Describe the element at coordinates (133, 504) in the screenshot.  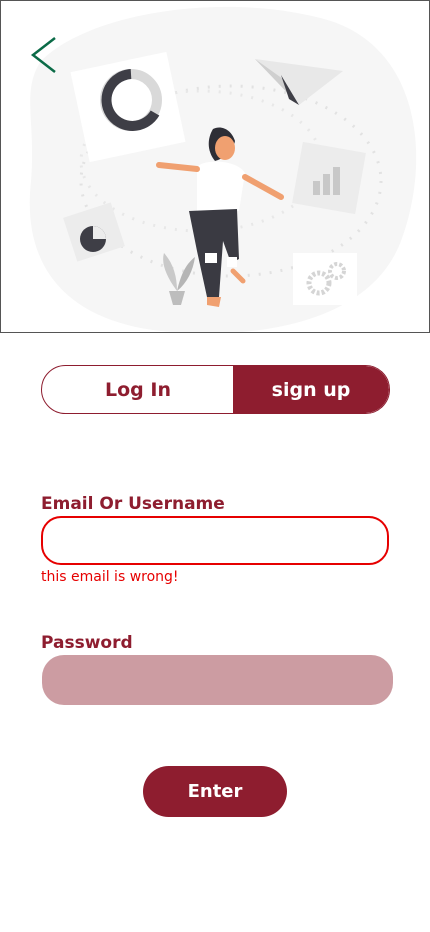
I see `email-label: Email Or Username` at that location.